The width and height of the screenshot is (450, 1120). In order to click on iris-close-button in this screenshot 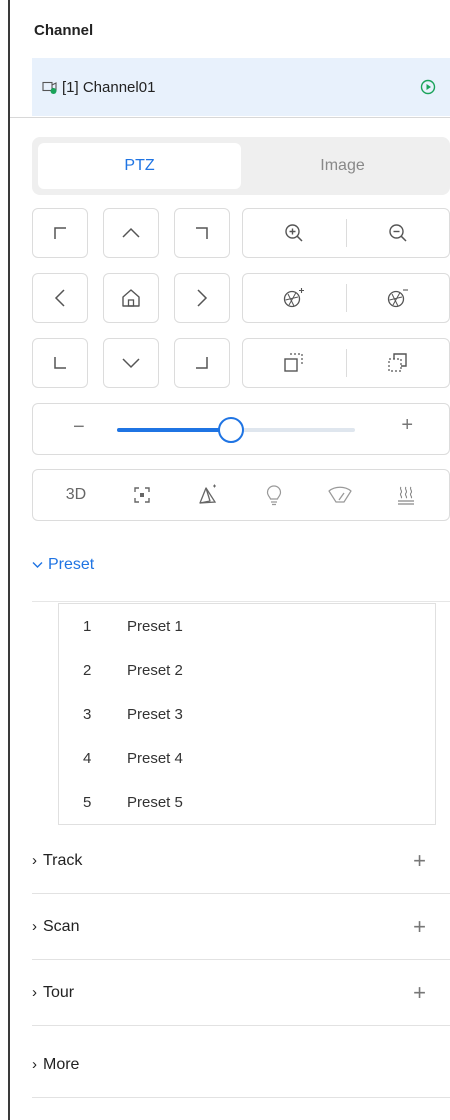, I will do `click(398, 298)`.